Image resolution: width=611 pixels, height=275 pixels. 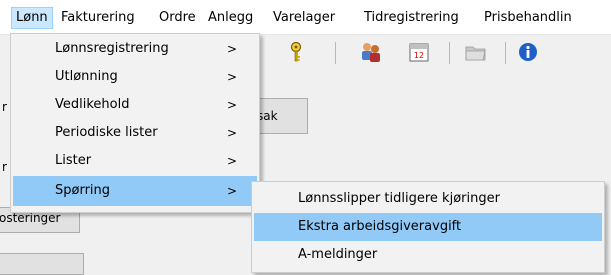 What do you see at coordinates (135, 105) in the screenshot?
I see `menu-item-vedlikehold: Vedlikehold >` at bounding box center [135, 105].